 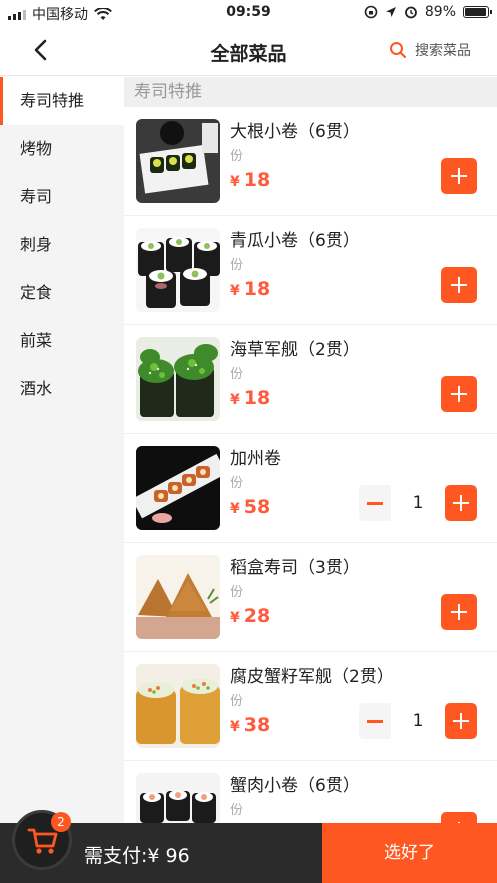 I want to click on list-item: 青瓜小卷（6贯） 份 ¥18, so click(x=310, y=270).